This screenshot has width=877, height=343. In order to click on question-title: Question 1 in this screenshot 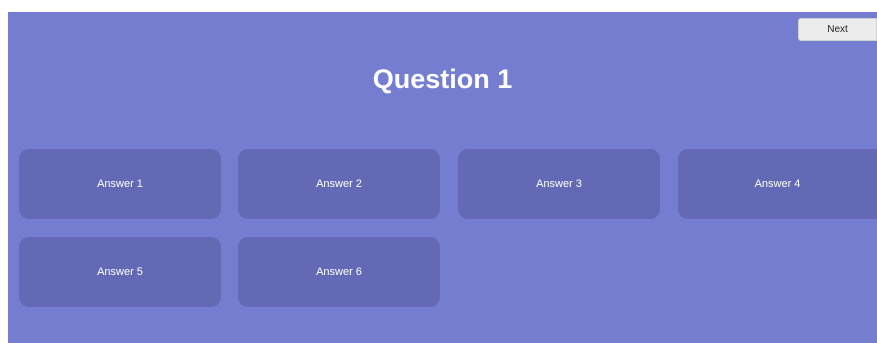, I will do `click(442, 79)`.